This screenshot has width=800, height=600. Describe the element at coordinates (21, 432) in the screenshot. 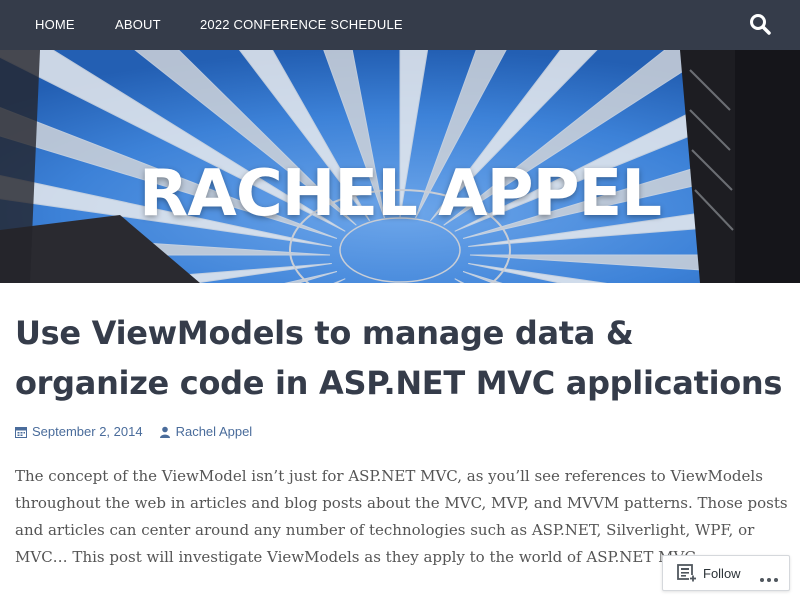

I see `calendar-icon` at that location.